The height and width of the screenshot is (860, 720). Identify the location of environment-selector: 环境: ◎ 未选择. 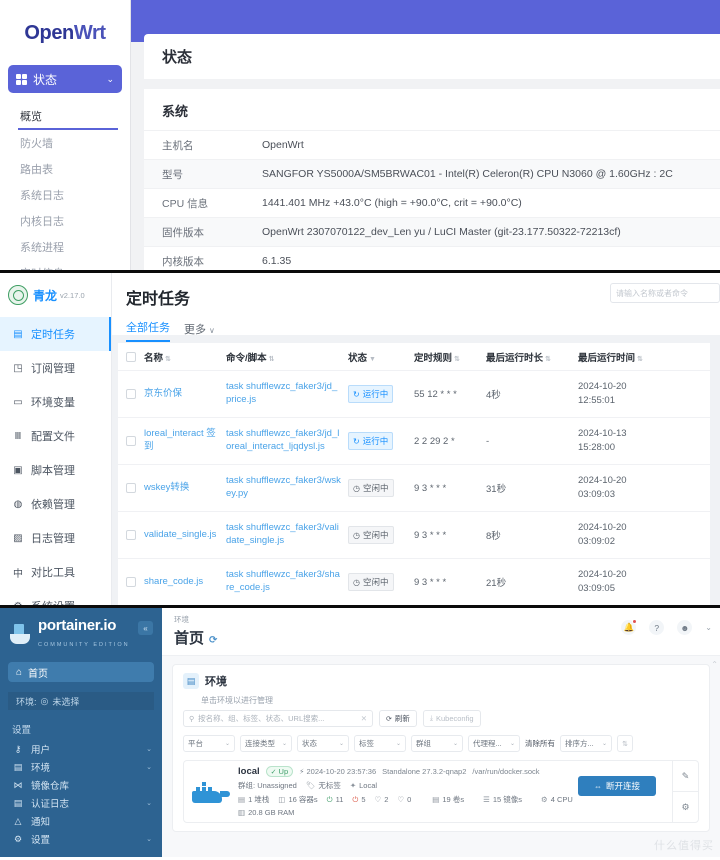
(81, 701).